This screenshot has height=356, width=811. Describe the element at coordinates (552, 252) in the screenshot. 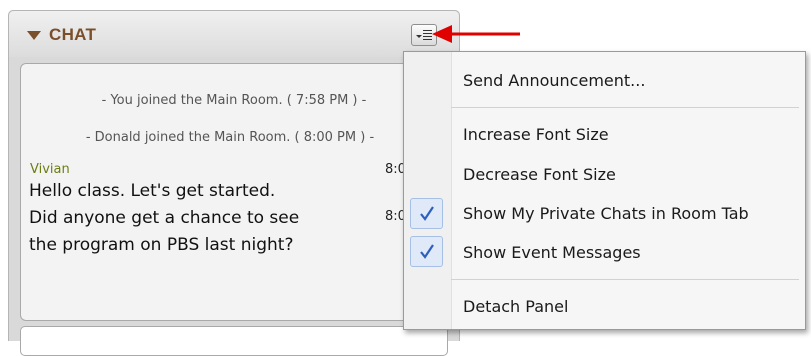

I see `menu-item-show-event-messages: Show Event Messages` at that location.